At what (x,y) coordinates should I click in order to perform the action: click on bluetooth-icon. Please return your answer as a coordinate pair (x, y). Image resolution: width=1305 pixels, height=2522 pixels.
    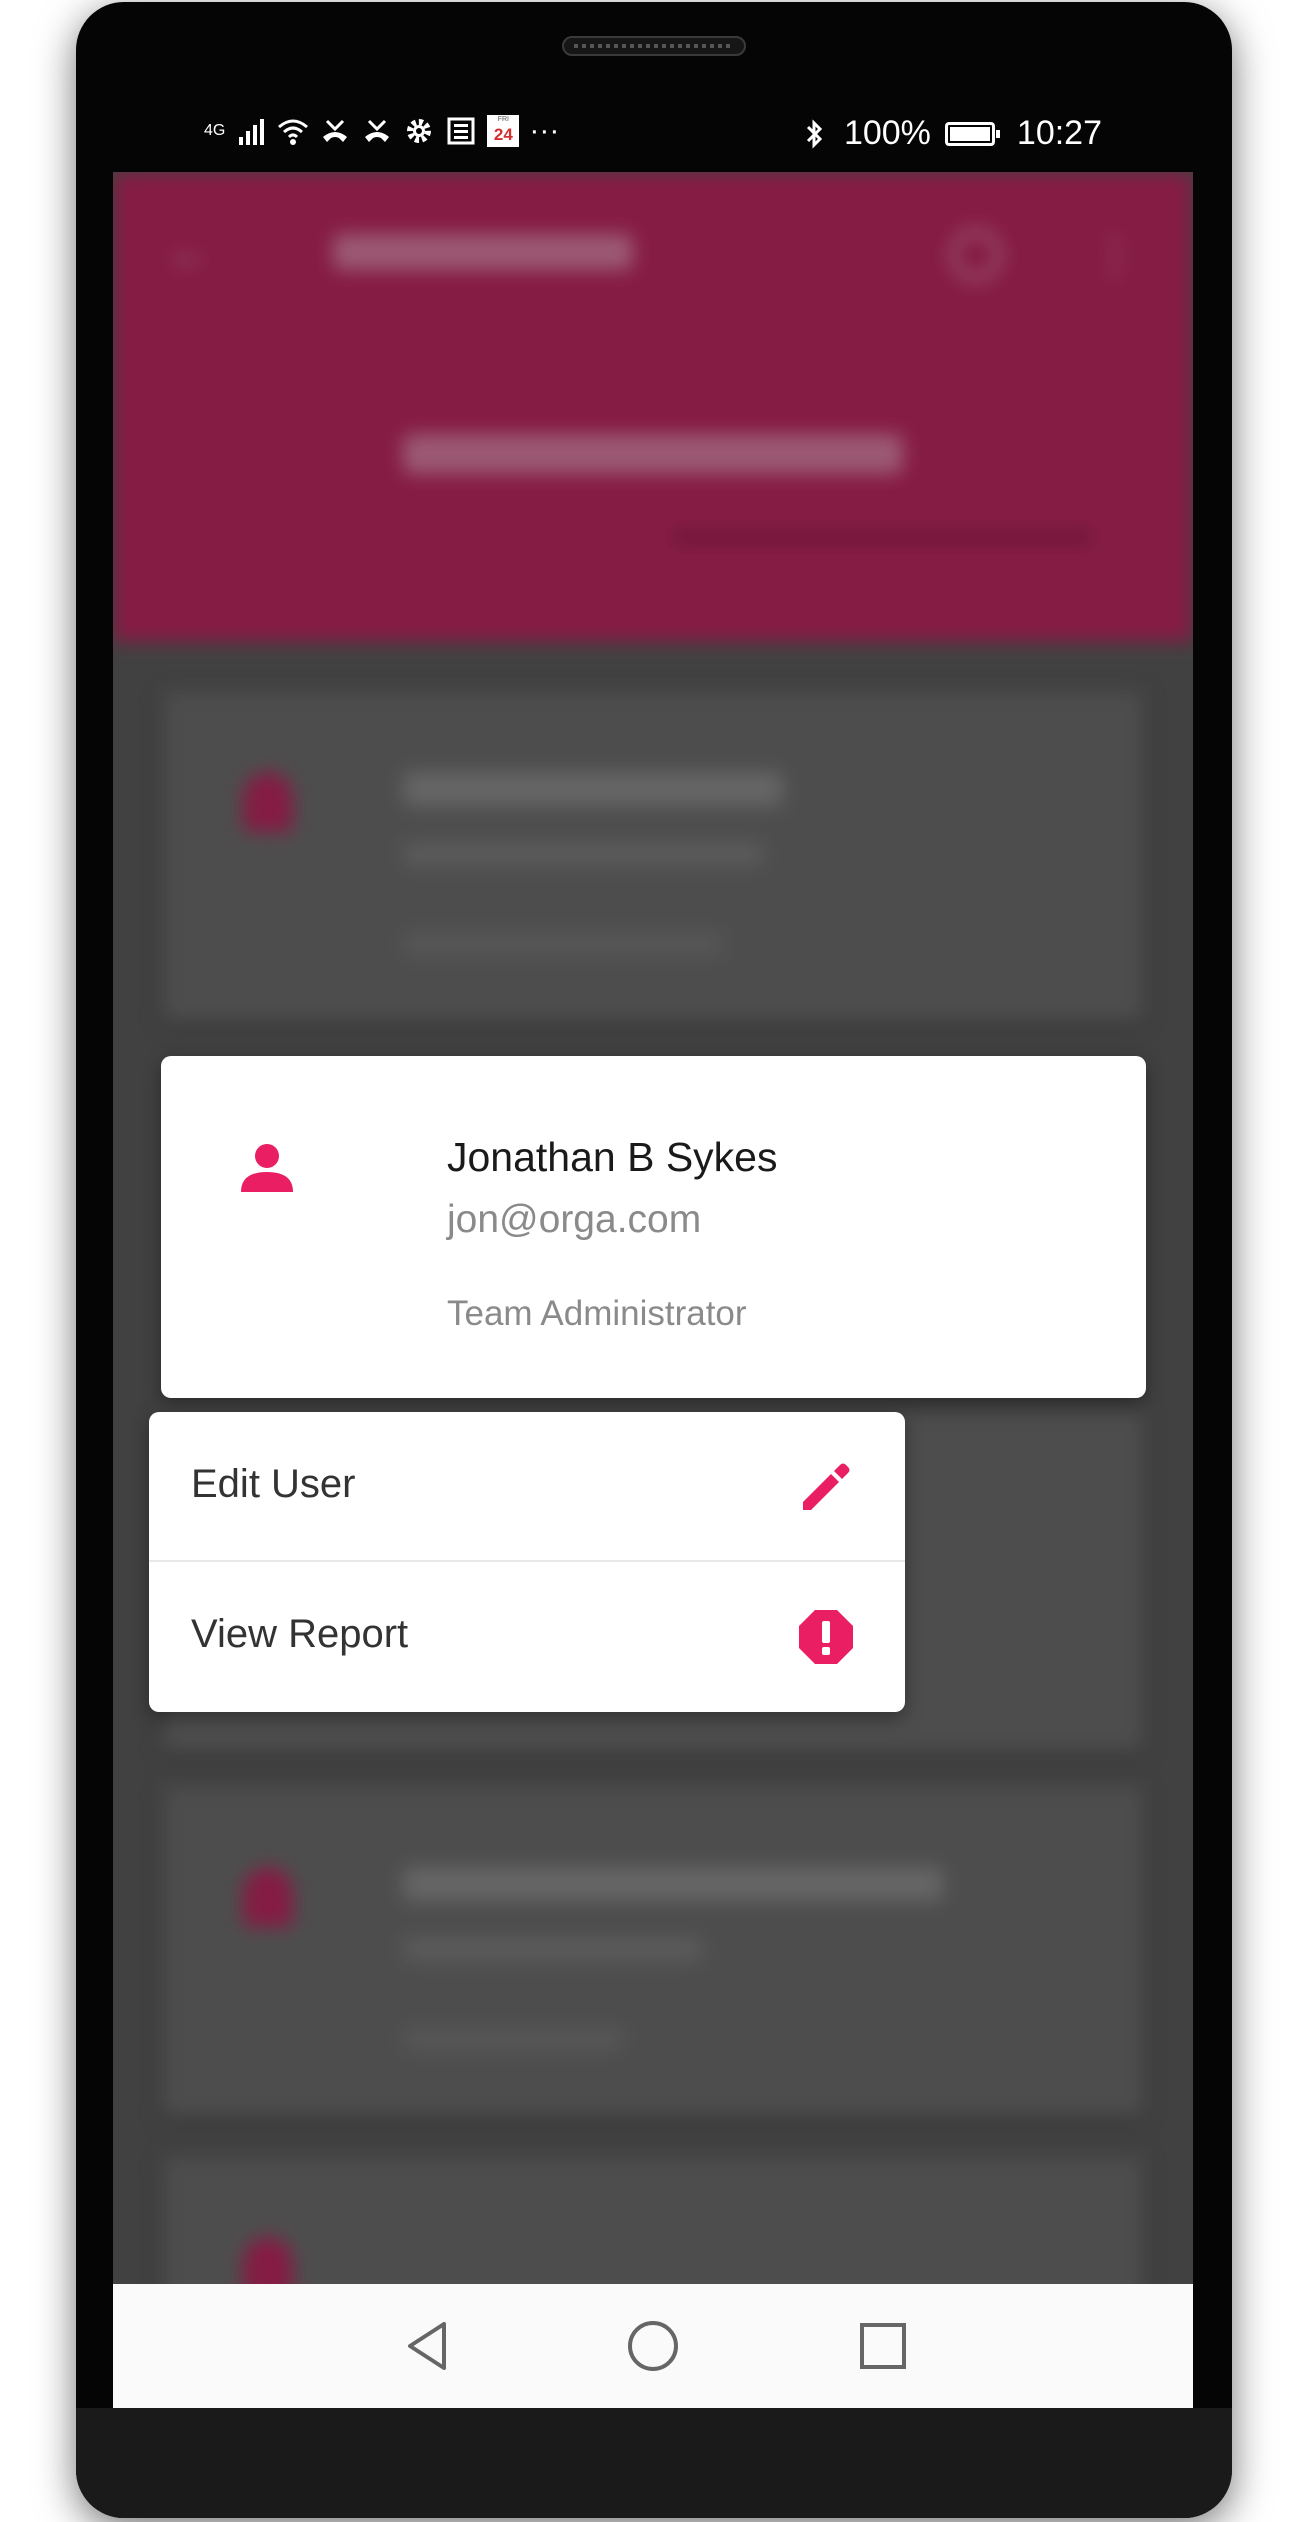
    Looking at the image, I should click on (814, 133).